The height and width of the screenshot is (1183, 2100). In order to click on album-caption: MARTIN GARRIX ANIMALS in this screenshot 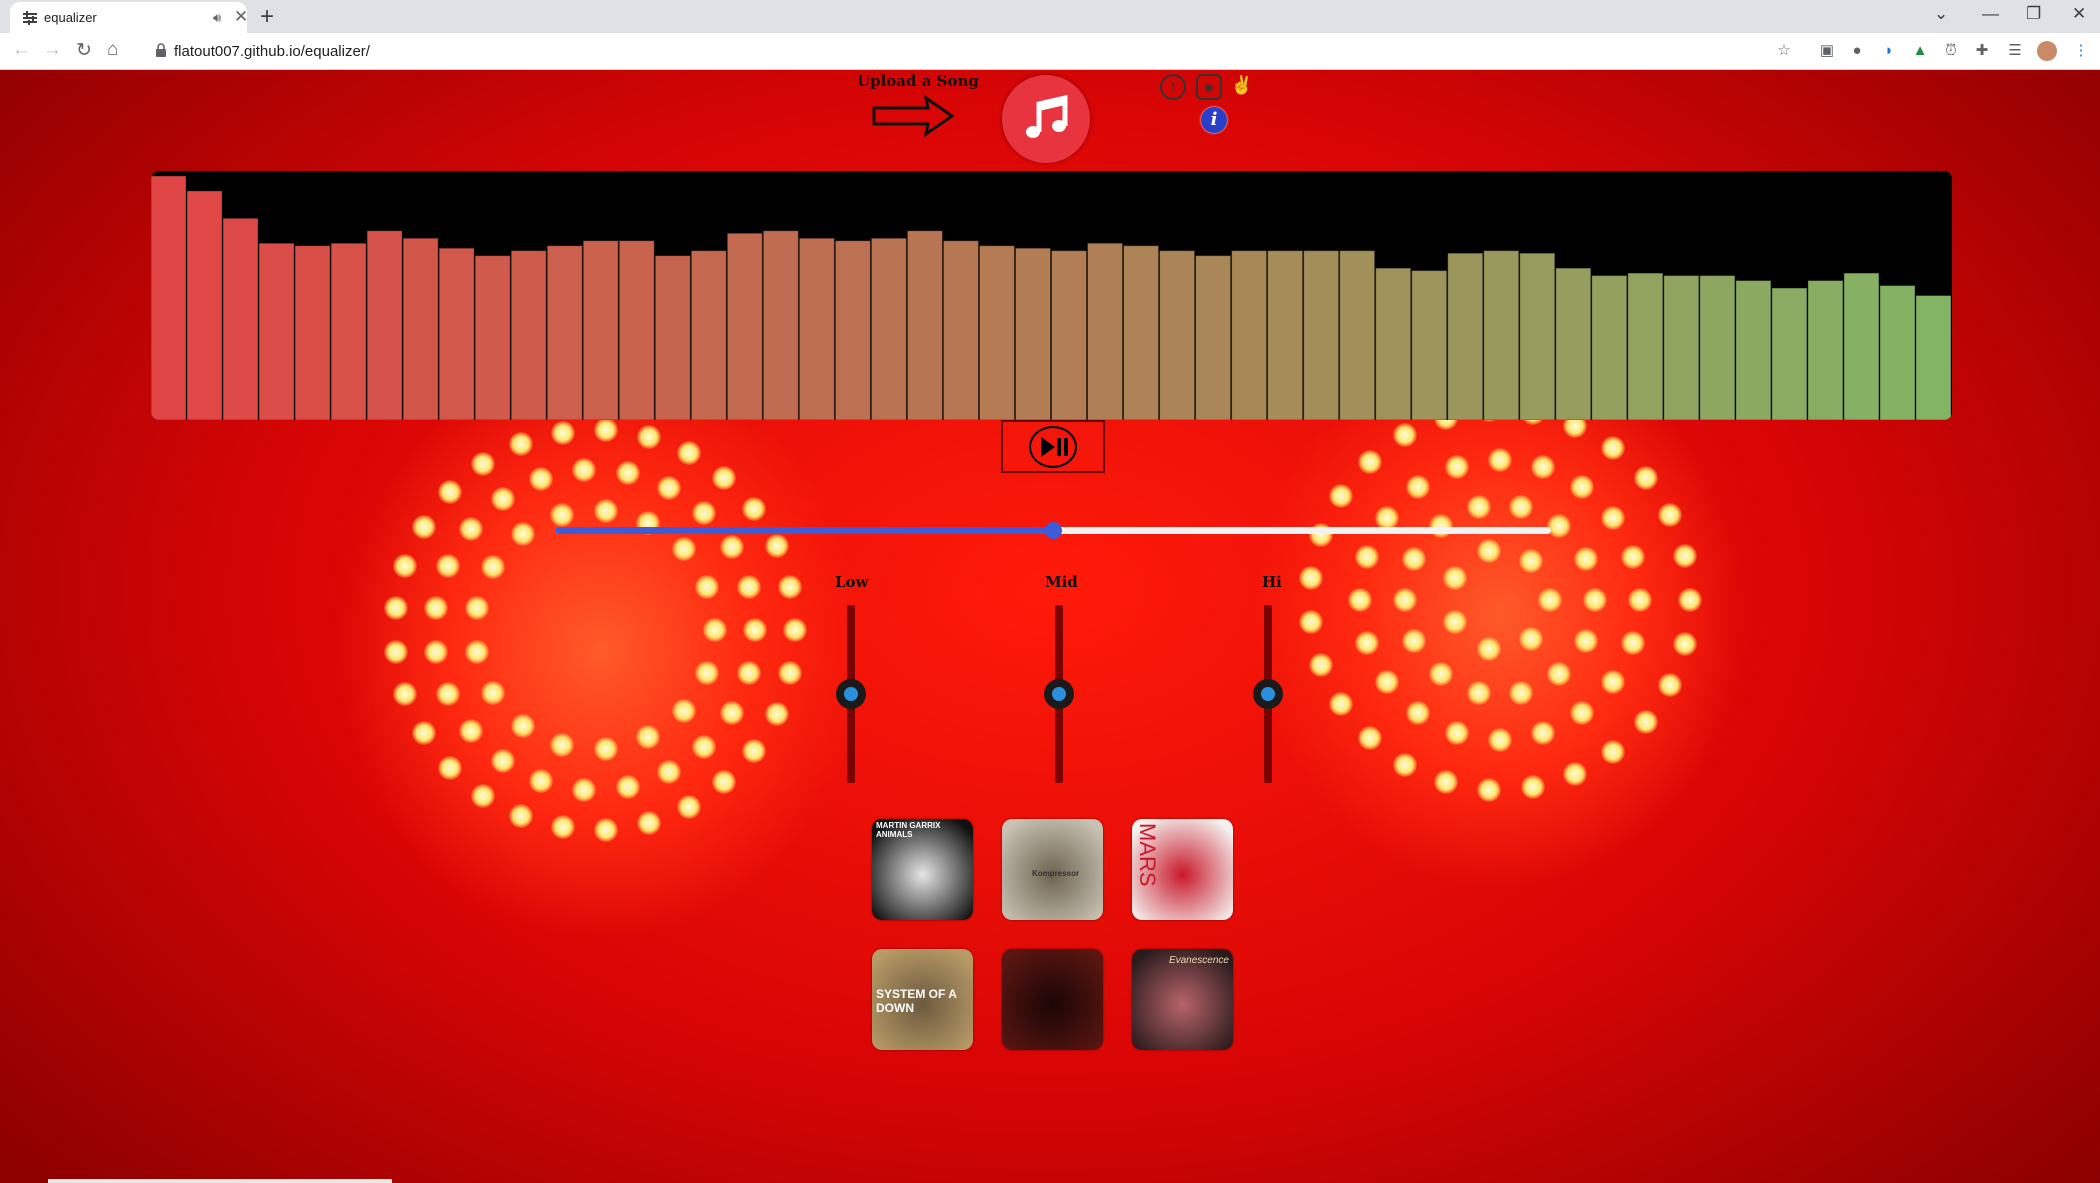, I will do `click(908, 830)`.